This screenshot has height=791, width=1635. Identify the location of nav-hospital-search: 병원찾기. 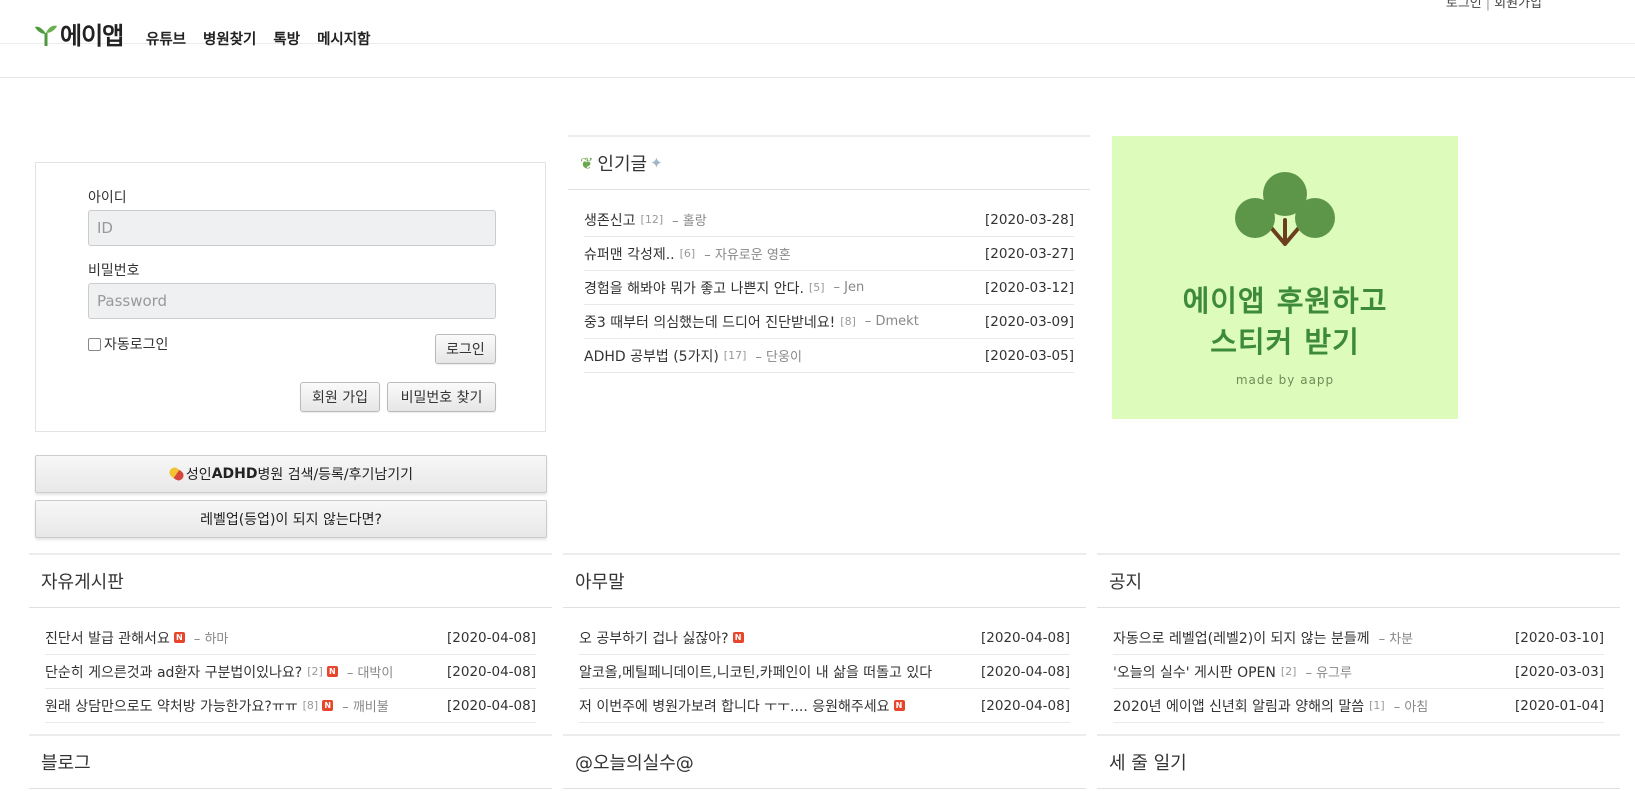
(229, 38).